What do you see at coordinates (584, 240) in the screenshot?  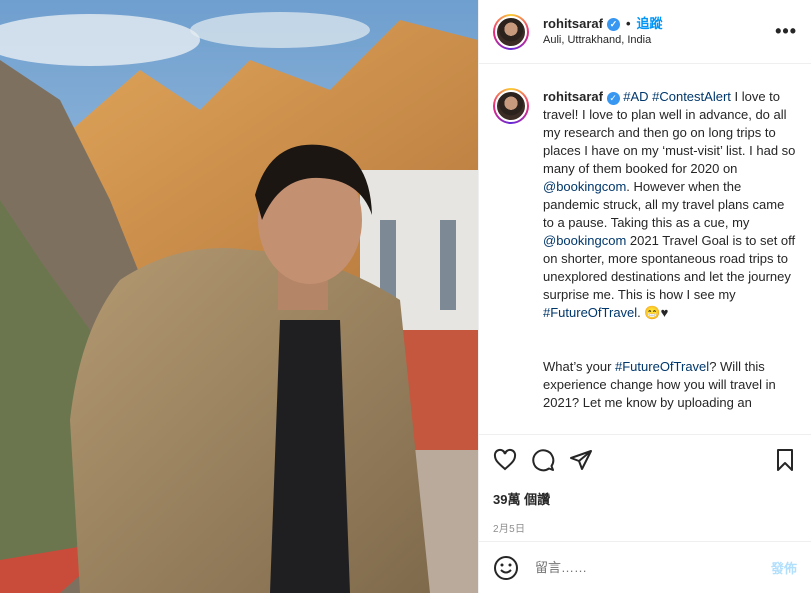 I see `mention-bookingcom-2: @bookingcom` at bounding box center [584, 240].